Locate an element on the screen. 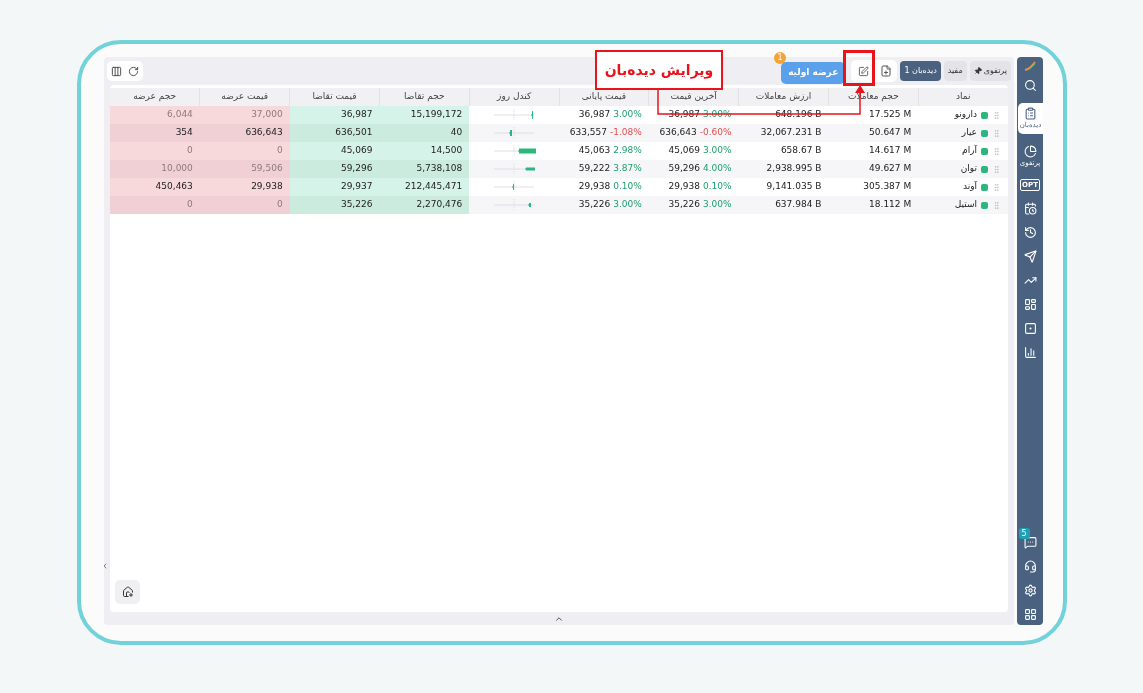 The width and height of the screenshot is (1143, 693). columns-button is located at coordinates (116, 71).